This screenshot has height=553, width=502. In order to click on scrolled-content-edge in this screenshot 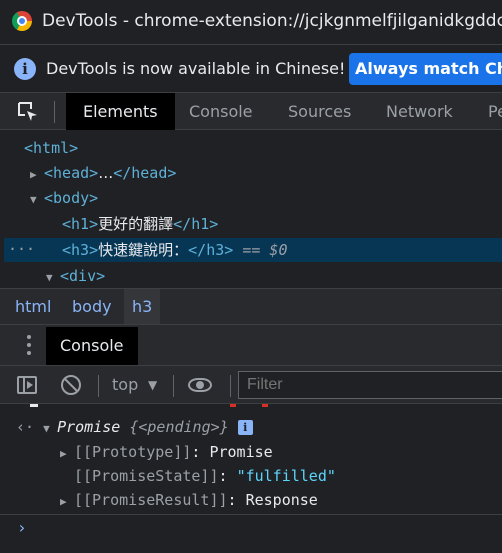, I will do `click(149, 405)`.